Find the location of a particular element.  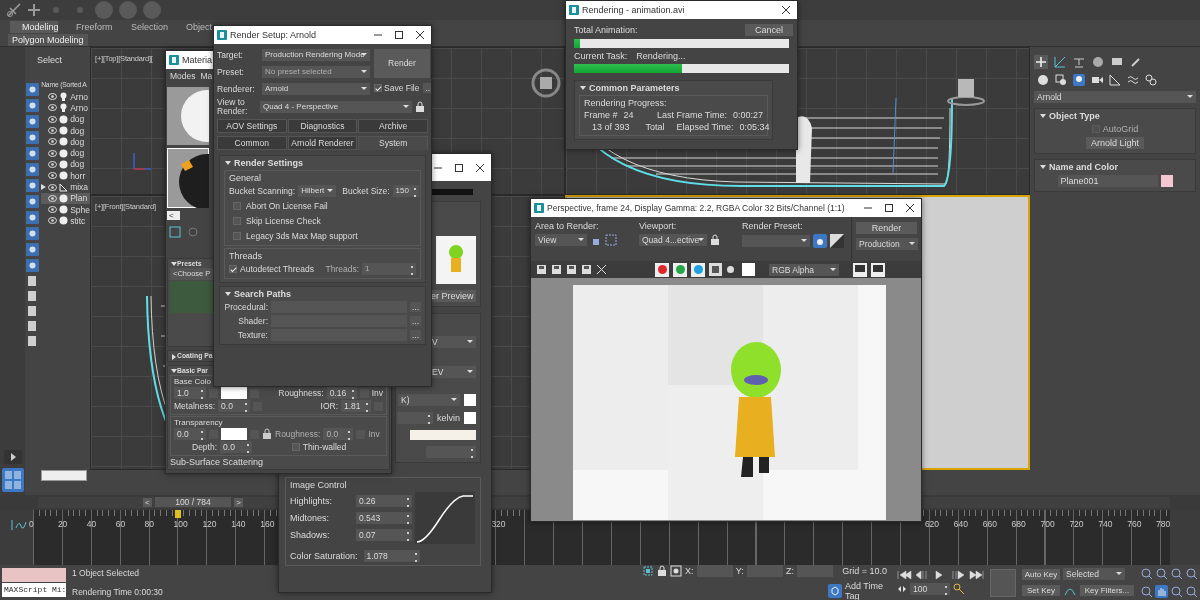

label: Frame # is located at coordinates (601, 115).